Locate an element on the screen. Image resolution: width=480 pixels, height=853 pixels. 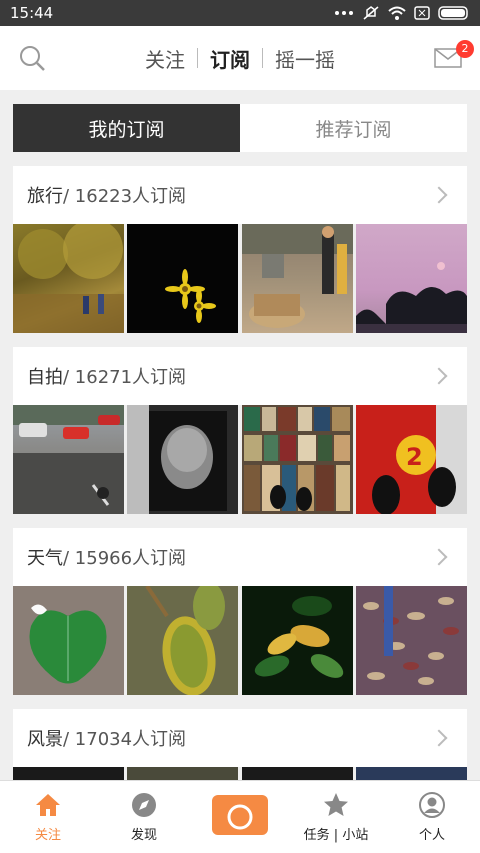
card-title: 风景 is located at coordinates (45, 739).